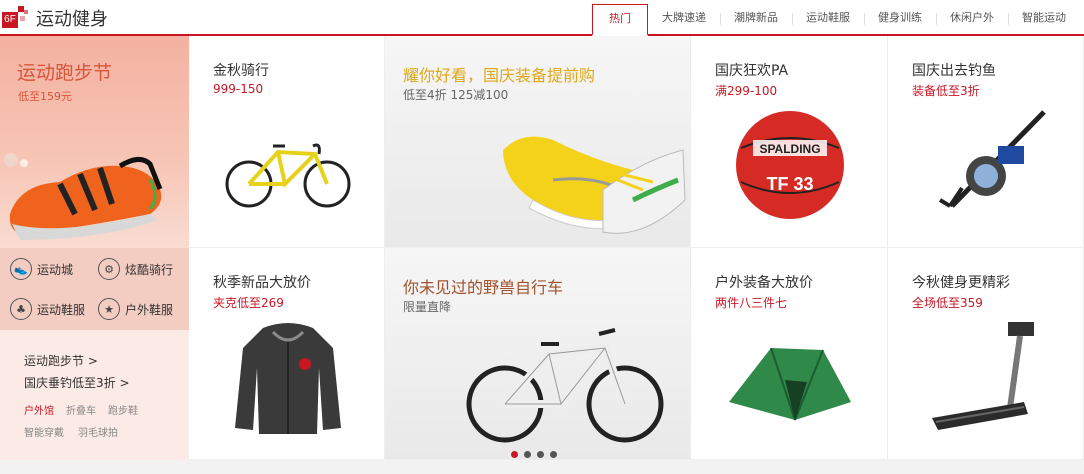 Image resolution: width=1084 pixels, height=474 pixels. Describe the element at coordinates (1044, 19) in the screenshot. I see `tab-smart-sports: 智能运动` at that location.